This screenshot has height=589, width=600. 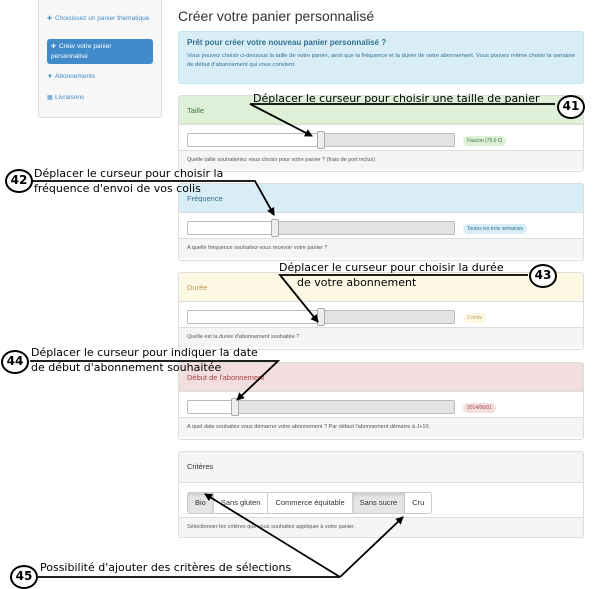 What do you see at coordinates (381, 377) in the screenshot?
I see `panel-title: Début de l'abonnement` at bounding box center [381, 377].